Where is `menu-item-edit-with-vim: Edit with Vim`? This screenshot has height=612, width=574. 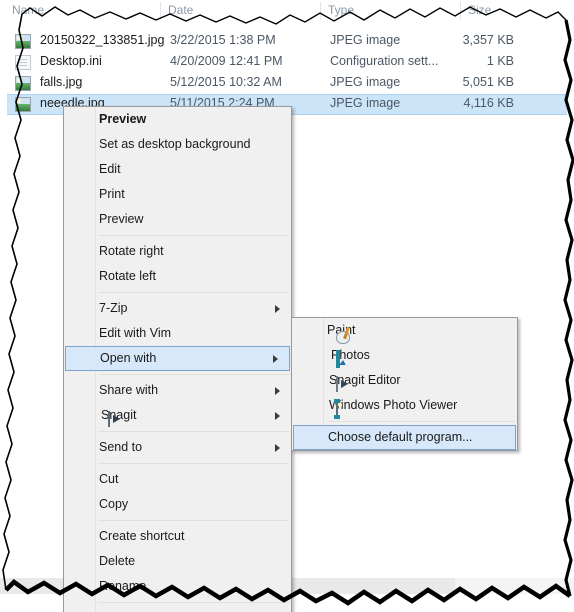
menu-item-edit-with-vim: Edit with Vim is located at coordinates (177, 333).